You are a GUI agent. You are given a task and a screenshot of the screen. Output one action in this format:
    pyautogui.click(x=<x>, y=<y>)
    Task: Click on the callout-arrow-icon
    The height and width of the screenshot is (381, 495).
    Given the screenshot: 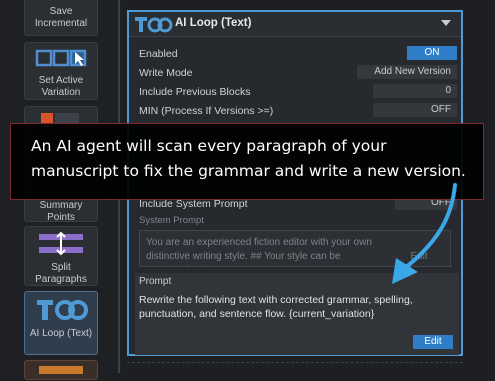 What is the action you would take?
    pyautogui.click(x=424, y=233)
    